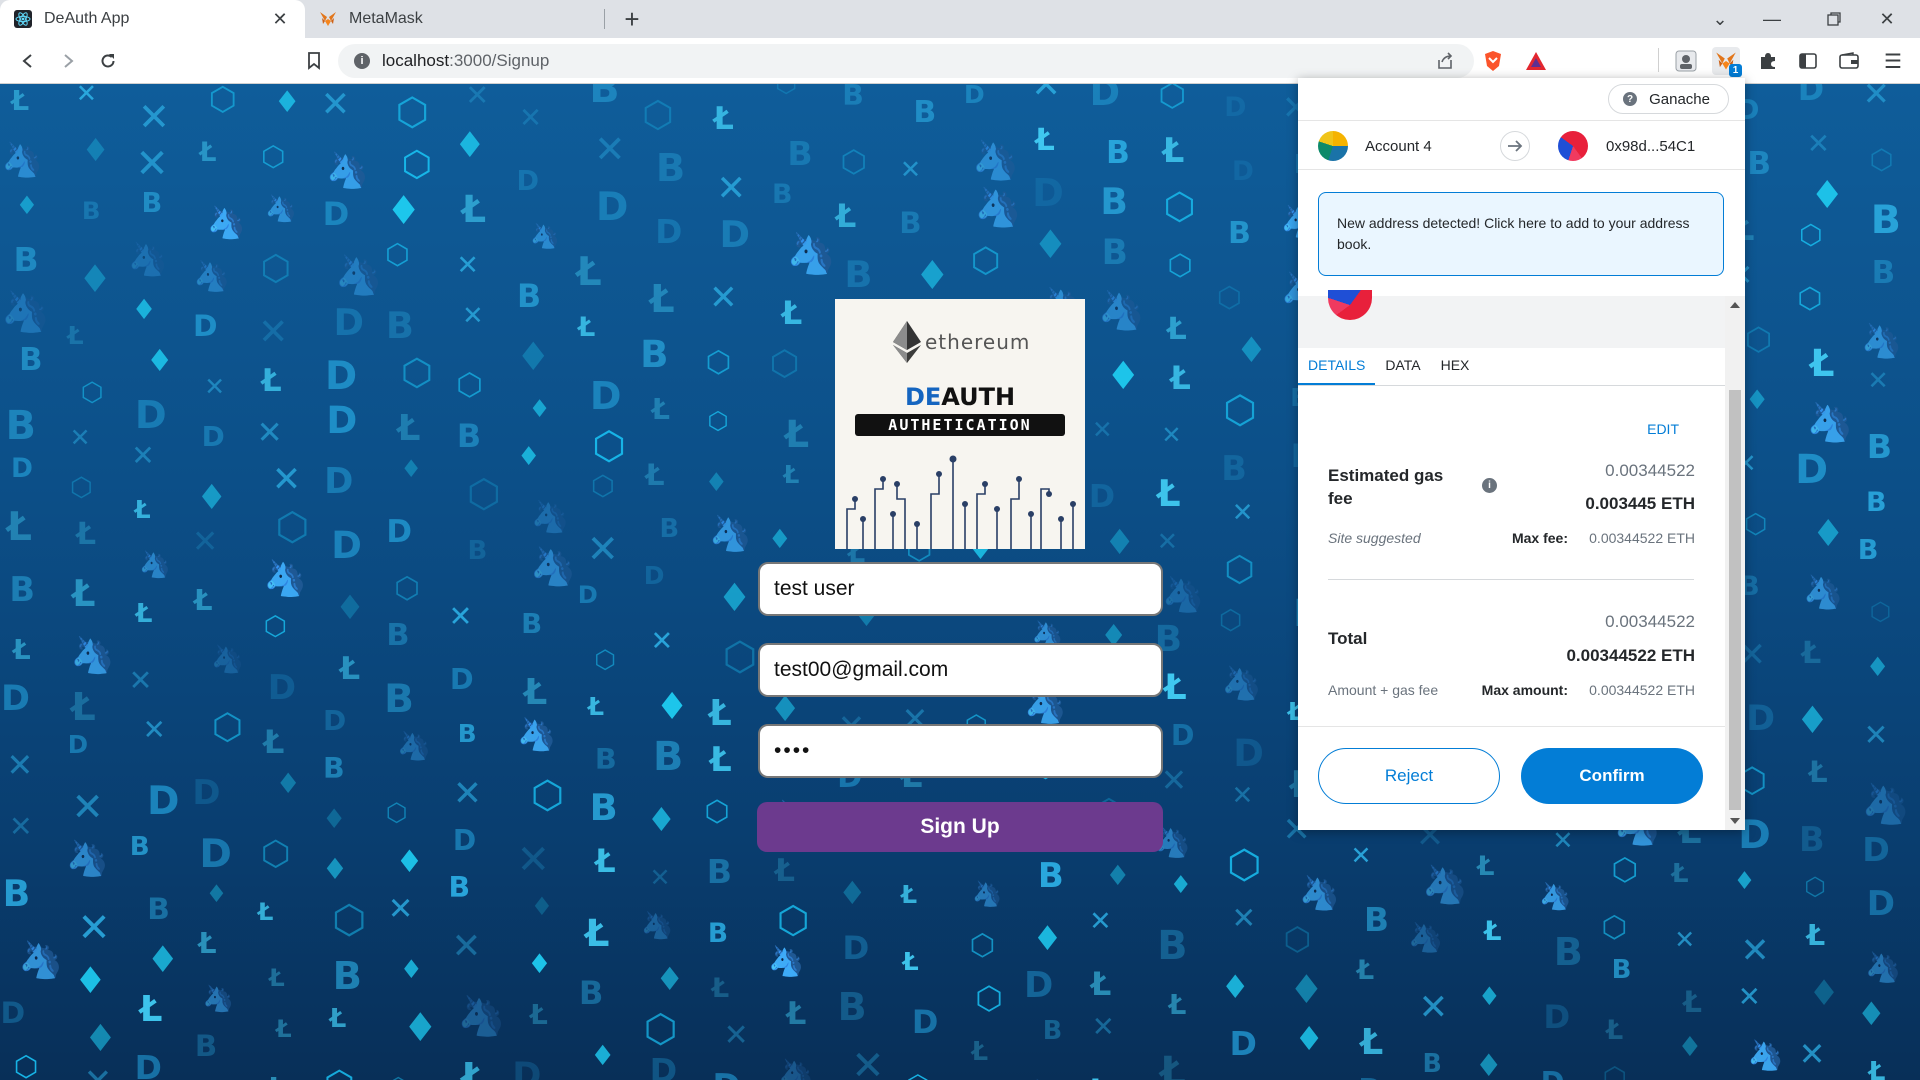 The image size is (1920, 1080). Describe the element at coordinates (1887, 19) in the screenshot. I see `close-window-icon: ✕` at that location.